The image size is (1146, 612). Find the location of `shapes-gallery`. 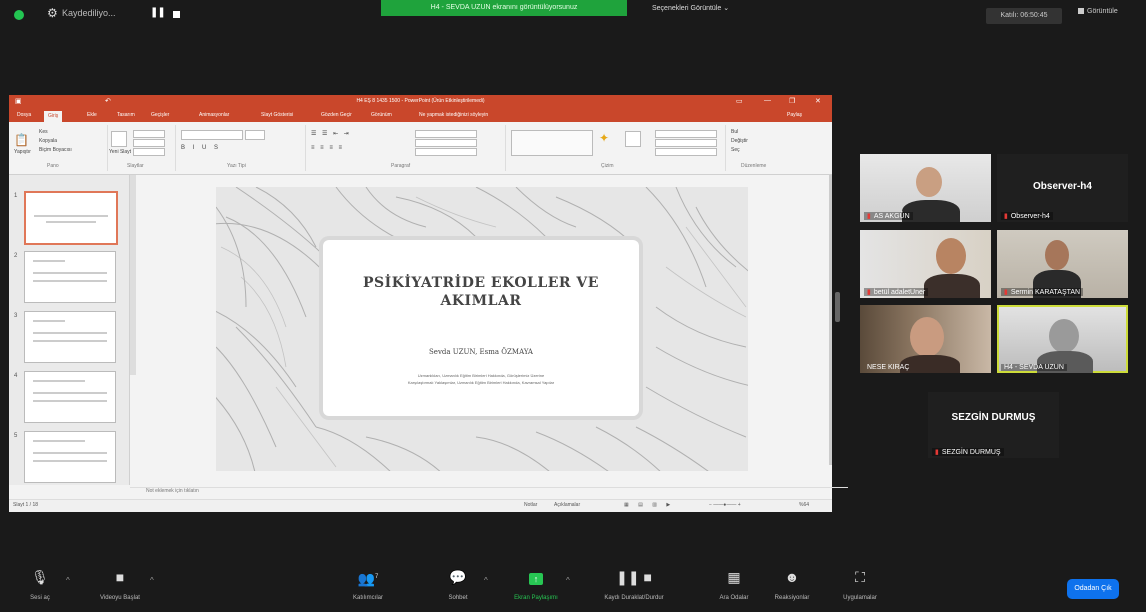

shapes-gallery is located at coordinates (552, 143).